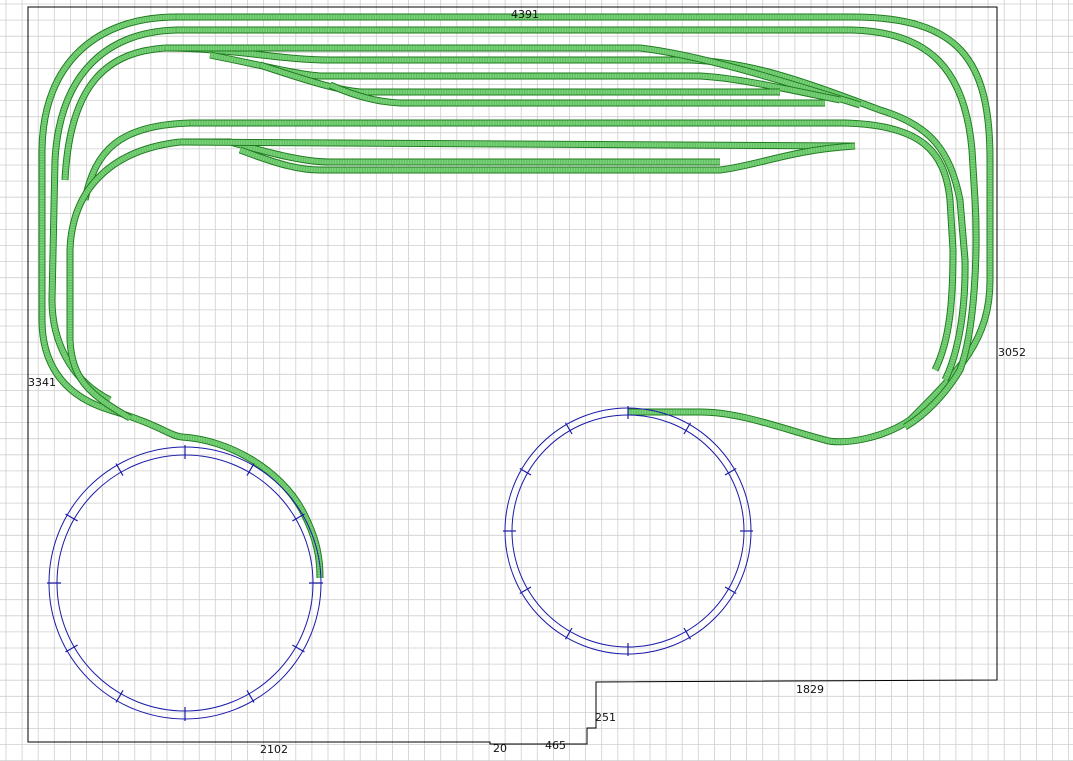  Describe the element at coordinates (42, 382) in the screenshot. I see `dimension-left: 3341` at that location.